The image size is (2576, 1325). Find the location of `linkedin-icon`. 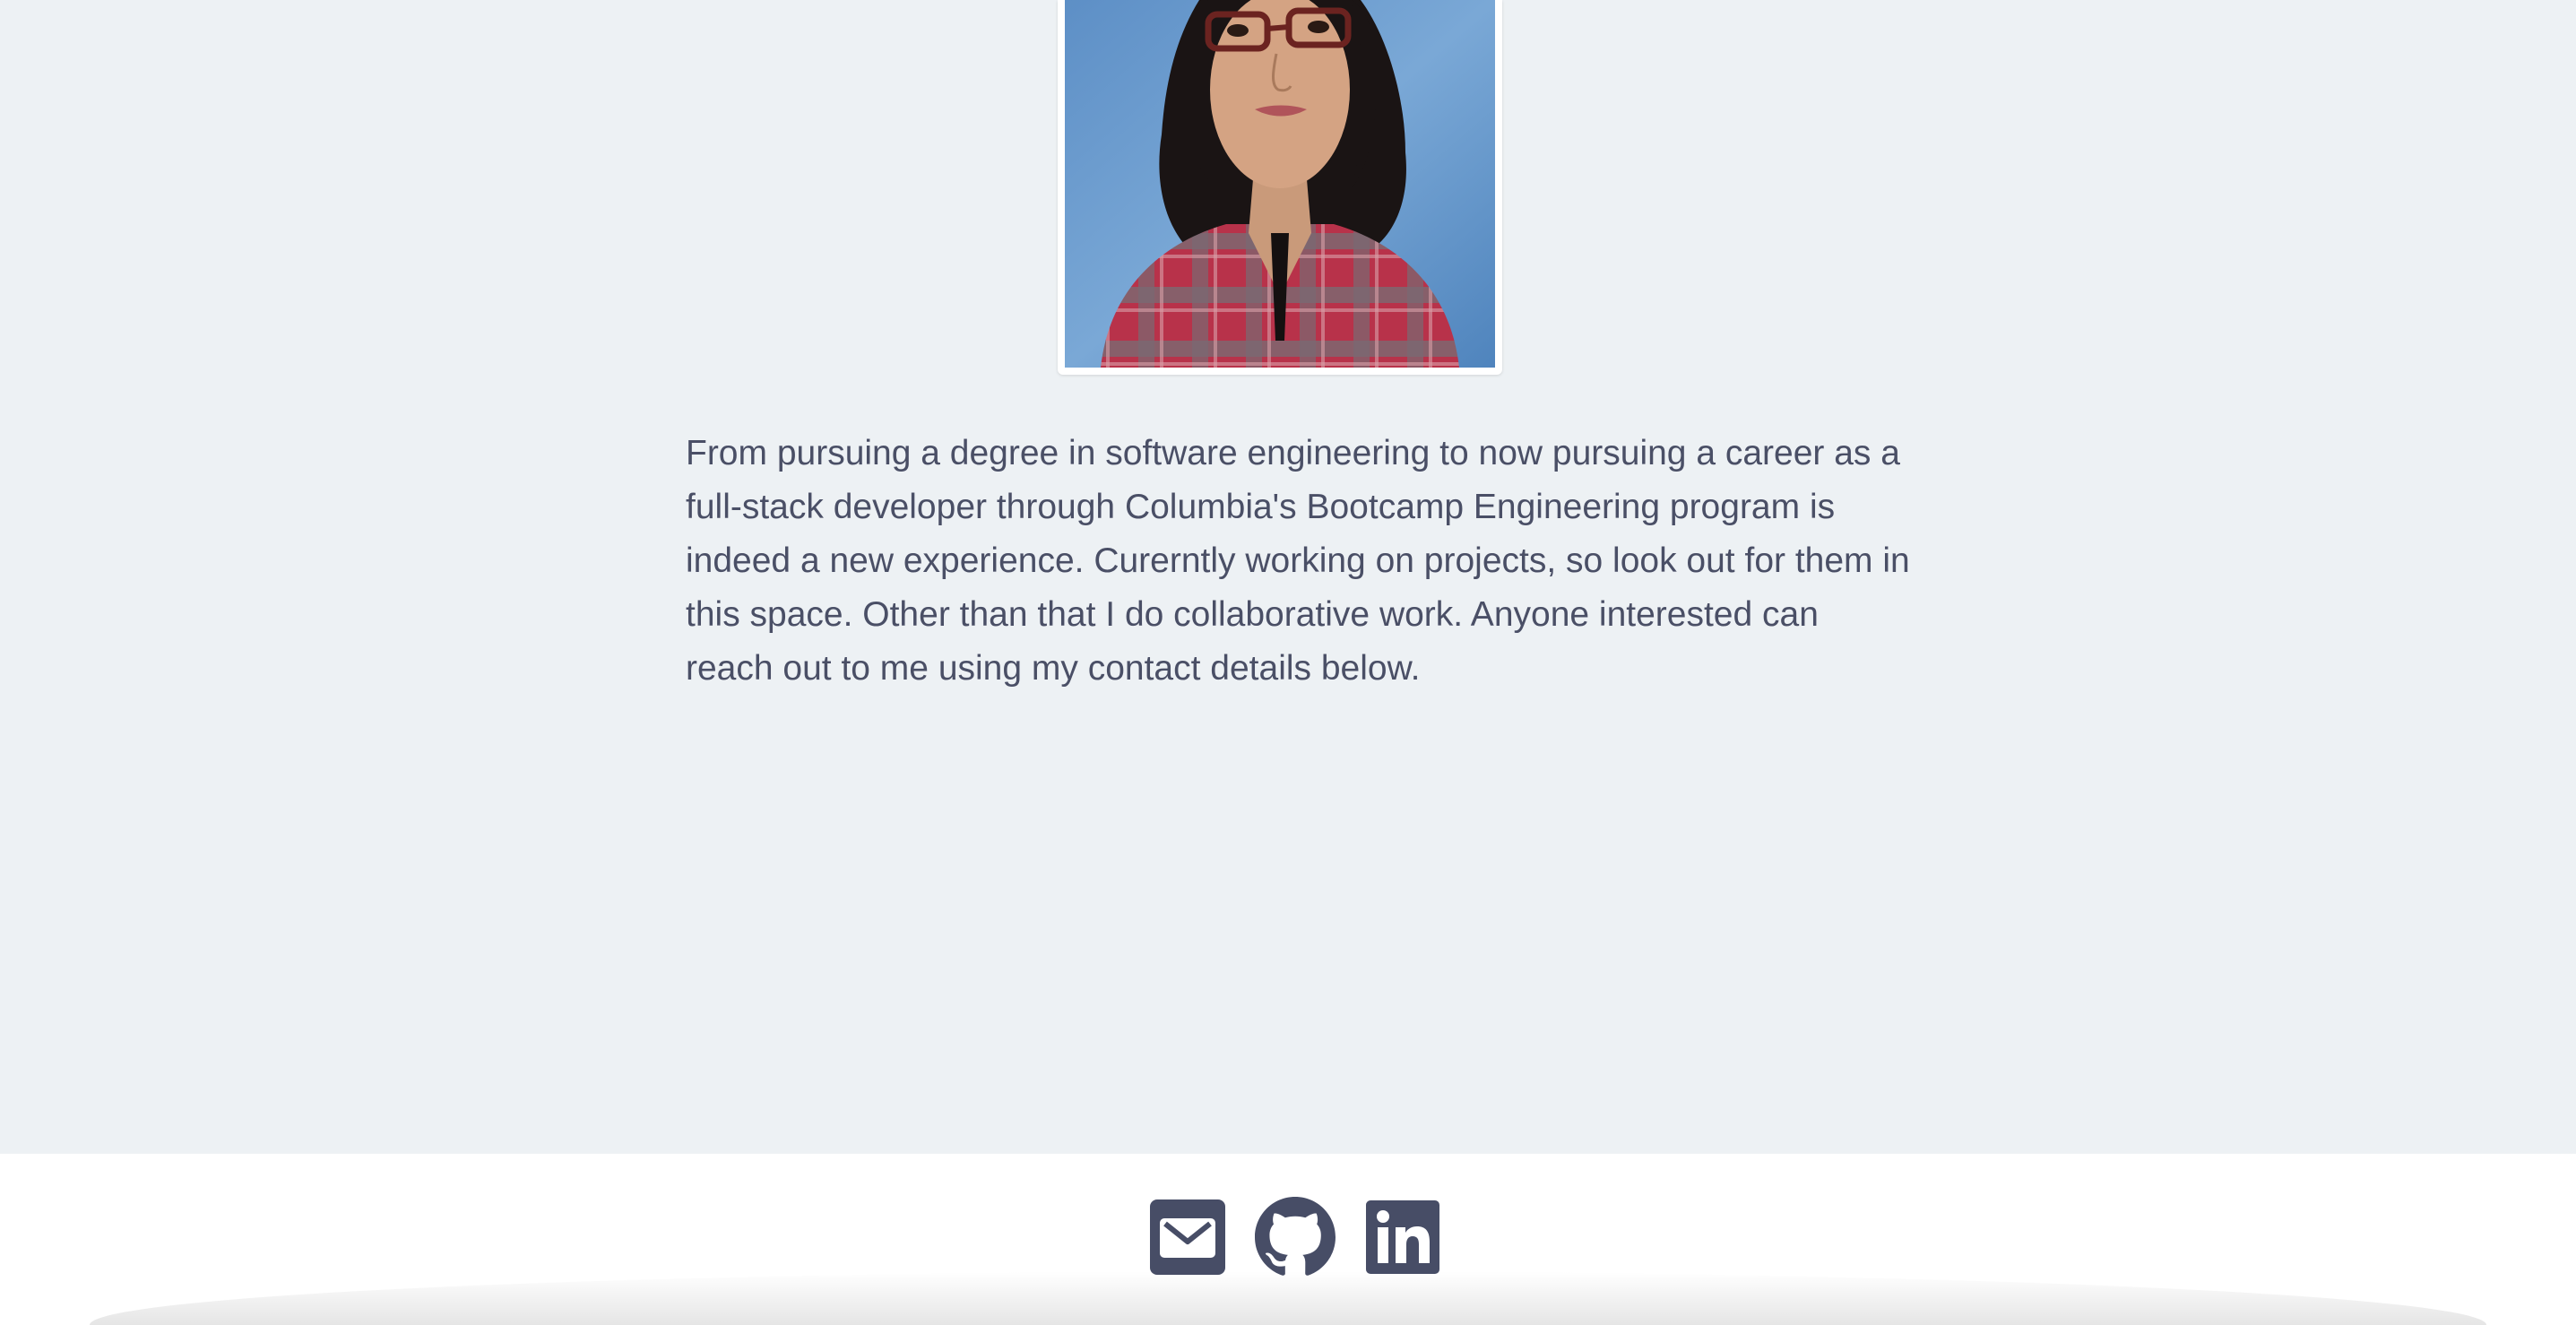

linkedin-icon is located at coordinates (1402, 1237).